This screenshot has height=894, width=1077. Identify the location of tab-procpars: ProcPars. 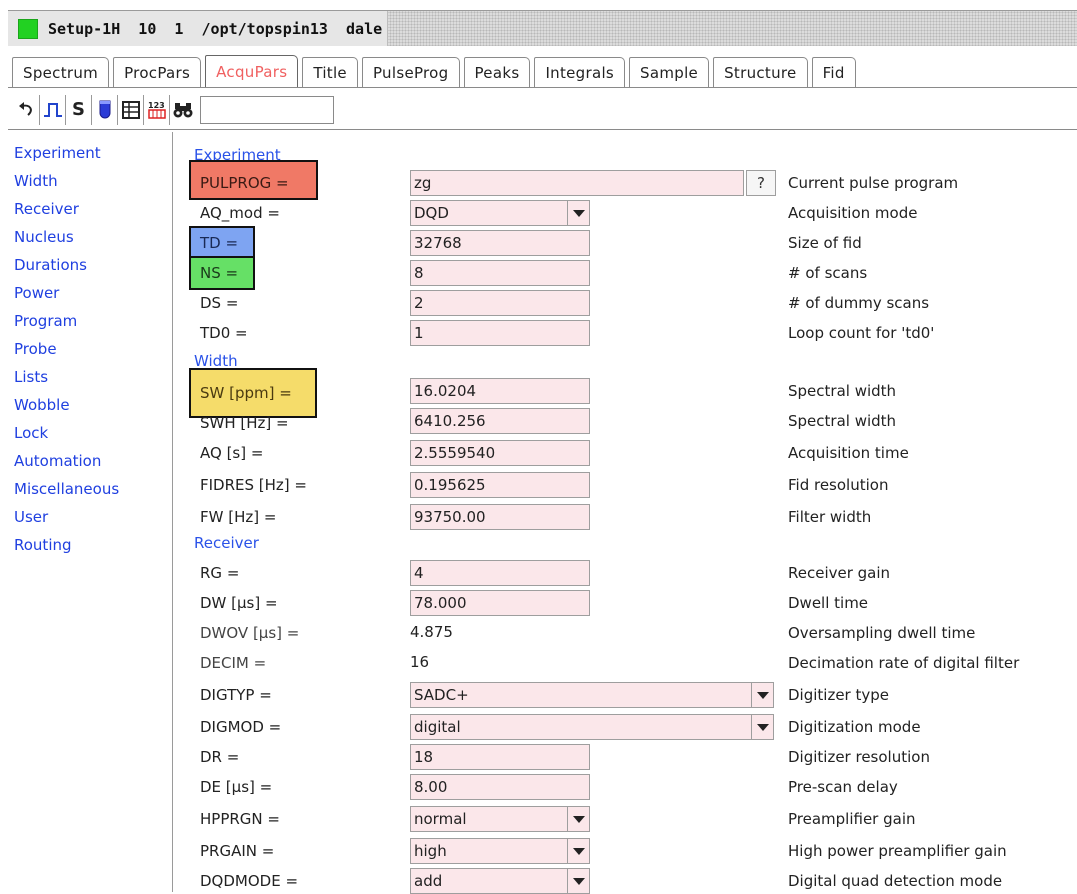
(157, 72).